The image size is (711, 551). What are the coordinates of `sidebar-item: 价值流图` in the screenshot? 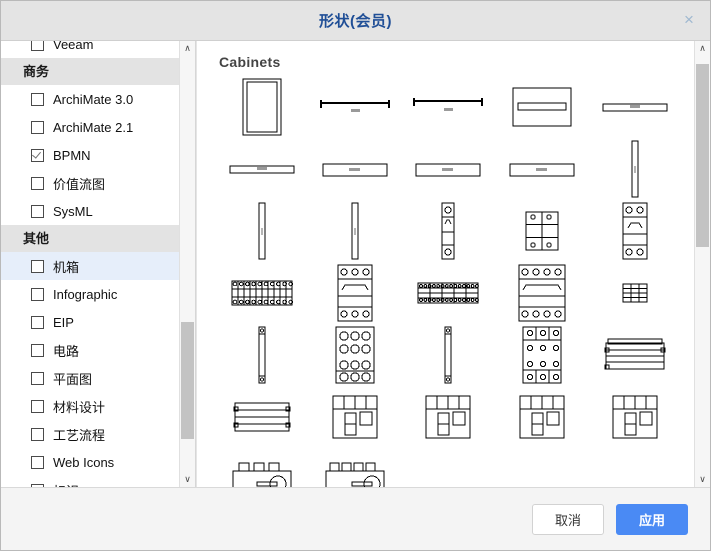 It's located at (91, 183).